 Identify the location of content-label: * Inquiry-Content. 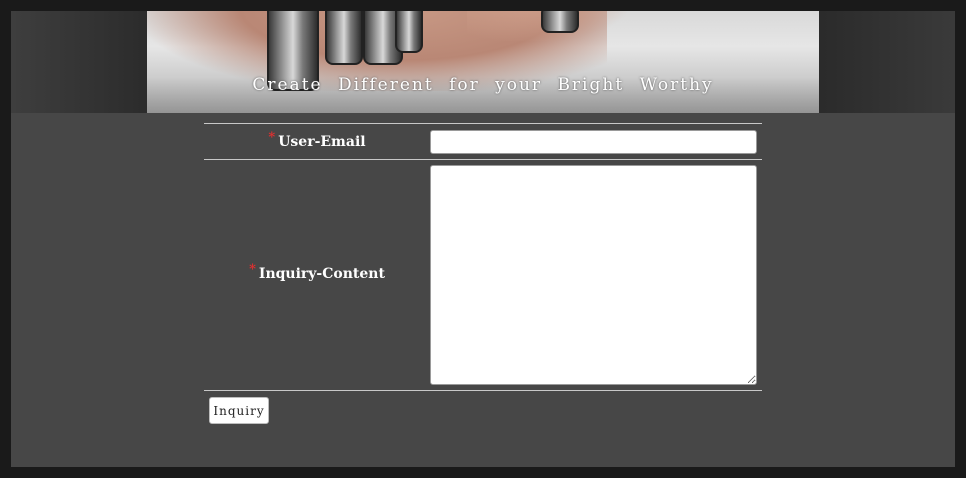
(317, 272).